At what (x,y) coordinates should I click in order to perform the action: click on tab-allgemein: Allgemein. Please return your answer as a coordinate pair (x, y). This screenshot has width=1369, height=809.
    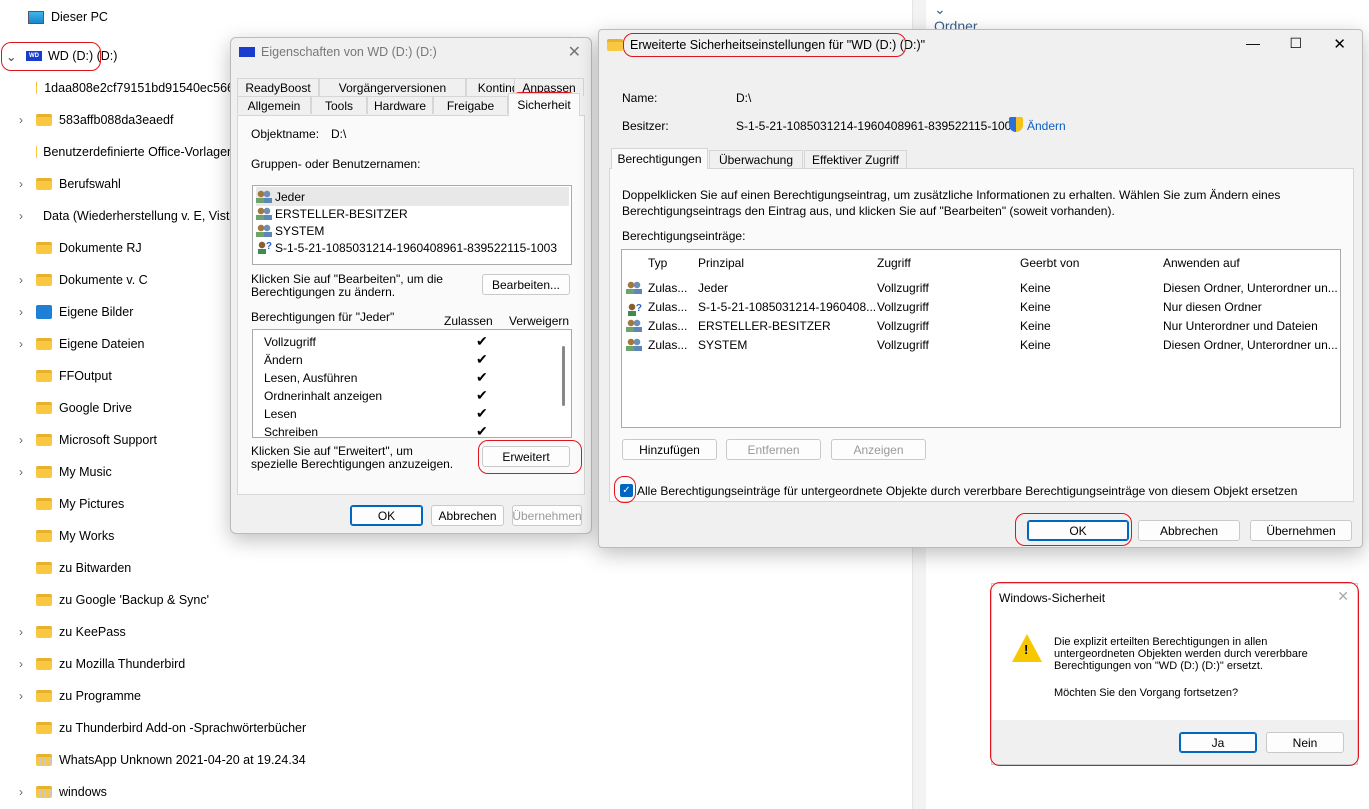
    Looking at the image, I should click on (274, 105).